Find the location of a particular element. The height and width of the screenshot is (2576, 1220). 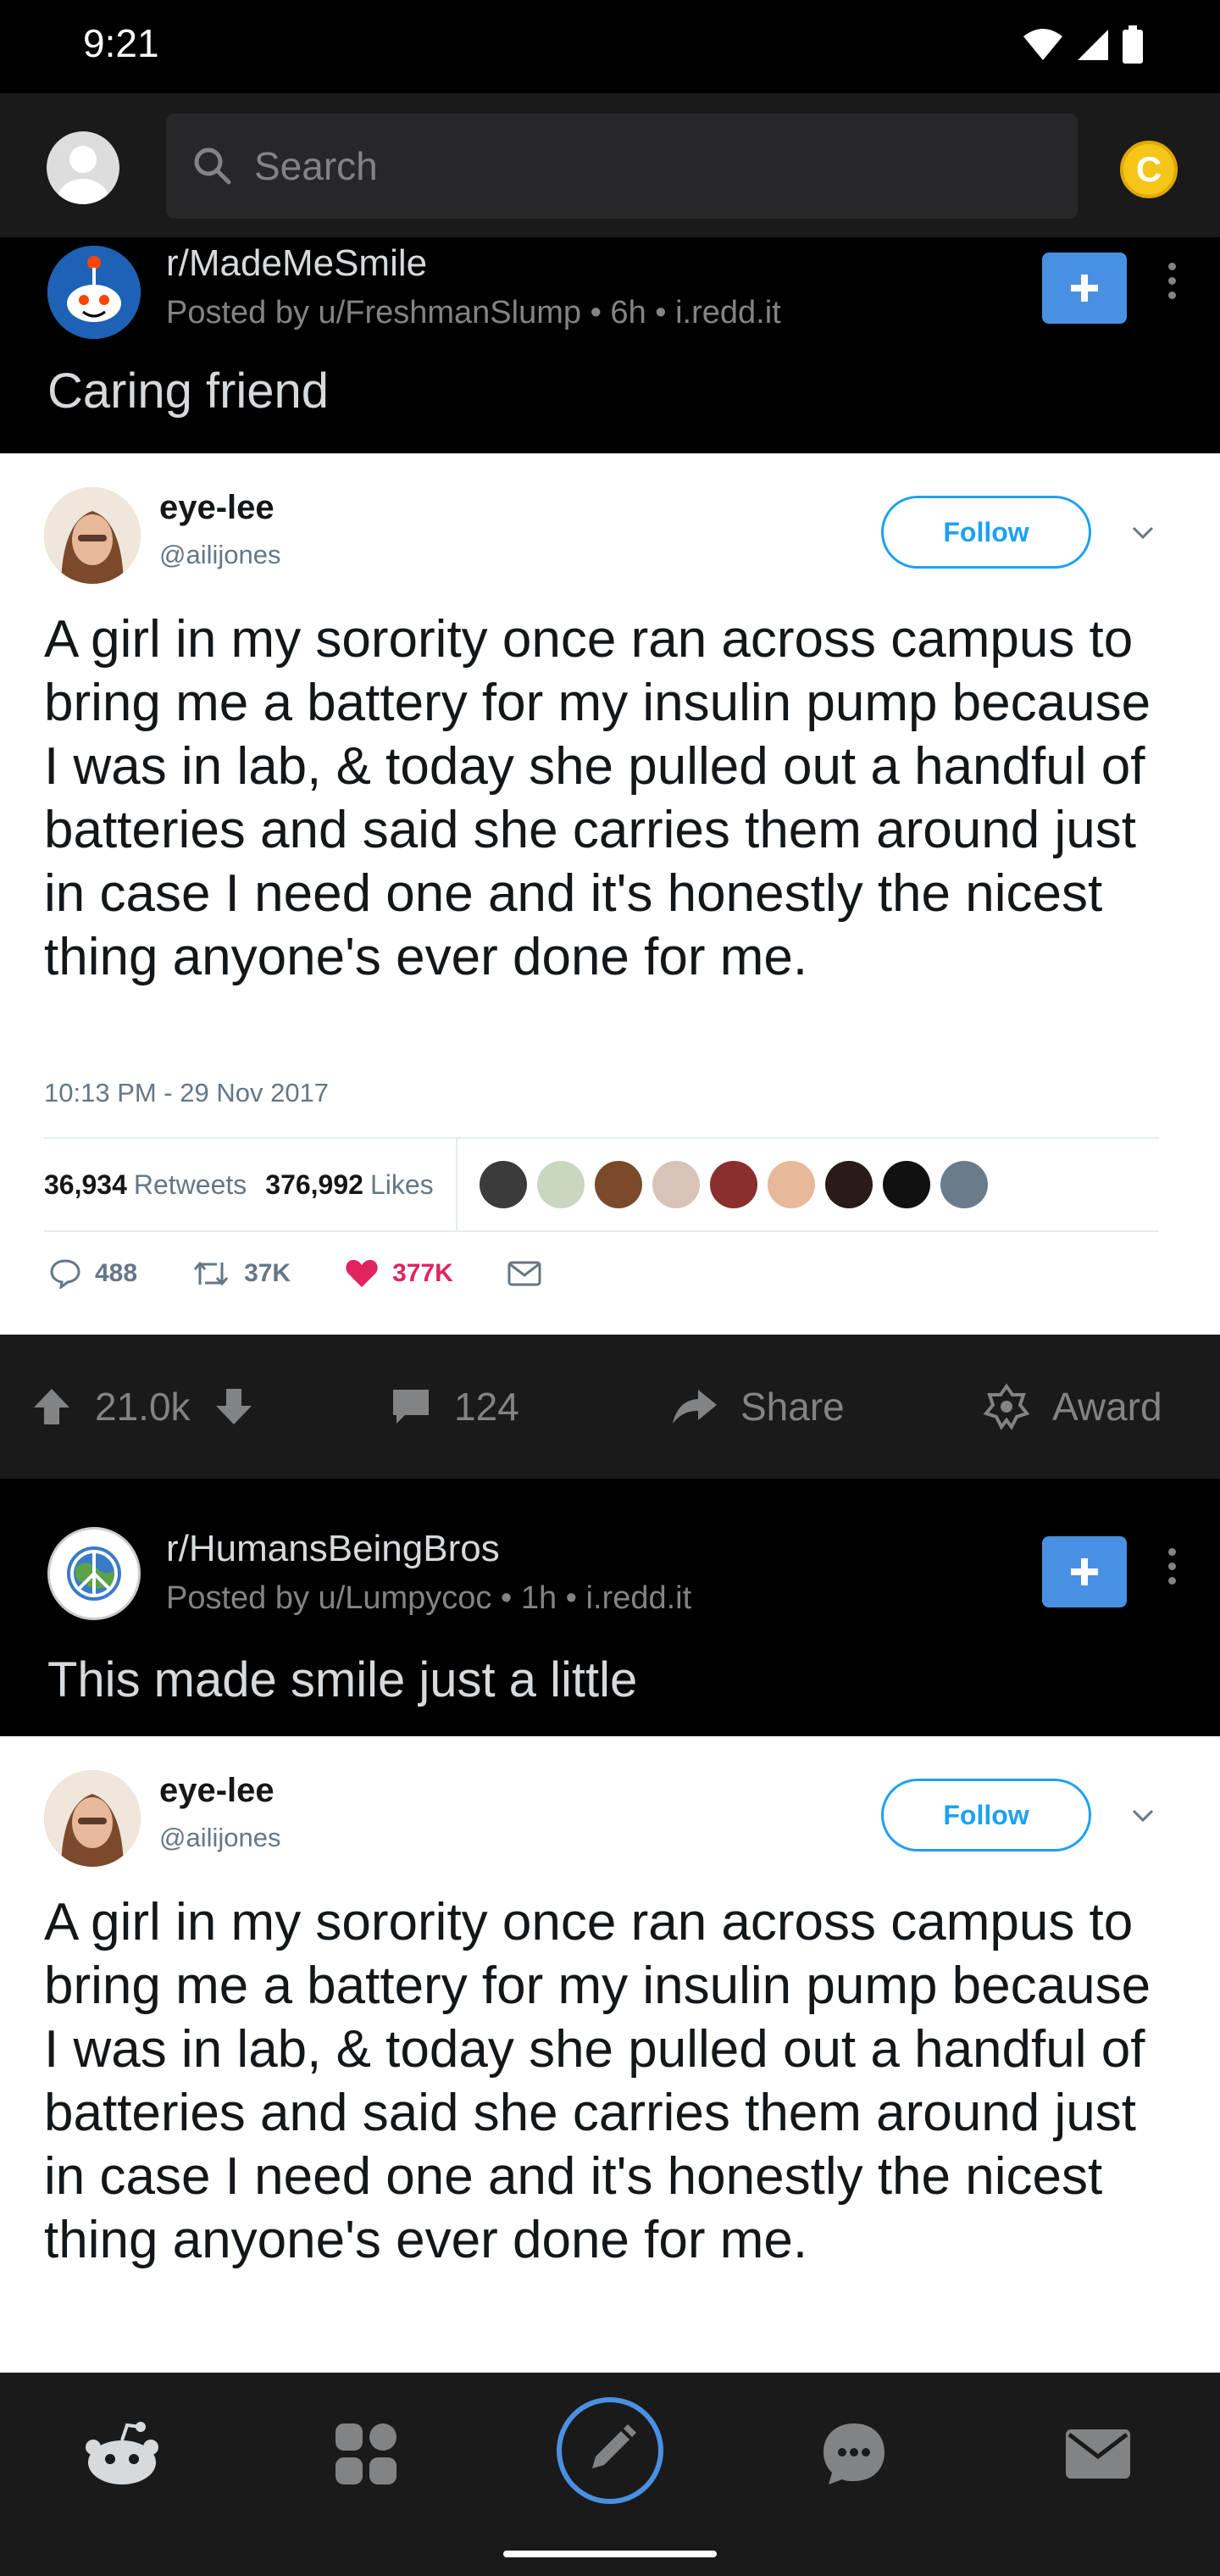

comment-icon is located at coordinates (411, 1407).